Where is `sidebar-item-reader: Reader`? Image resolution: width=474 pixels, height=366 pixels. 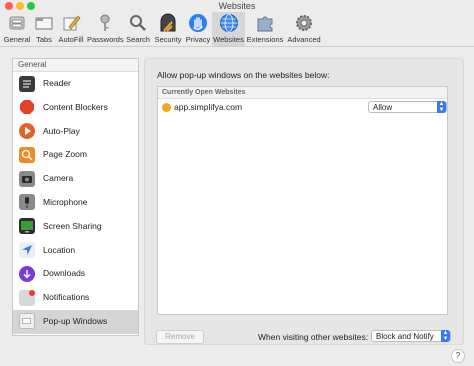 sidebar-item-reader: Reader is located at coordinates (75, 84).